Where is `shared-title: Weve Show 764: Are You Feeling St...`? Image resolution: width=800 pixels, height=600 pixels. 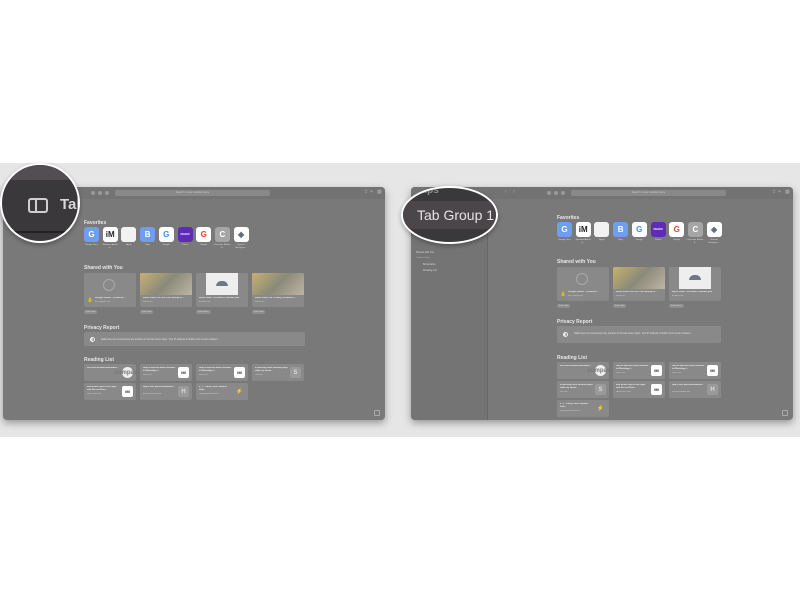 shared-title: Weve Show 764: Are You Feeling St... is located at coordinates (636, 292).